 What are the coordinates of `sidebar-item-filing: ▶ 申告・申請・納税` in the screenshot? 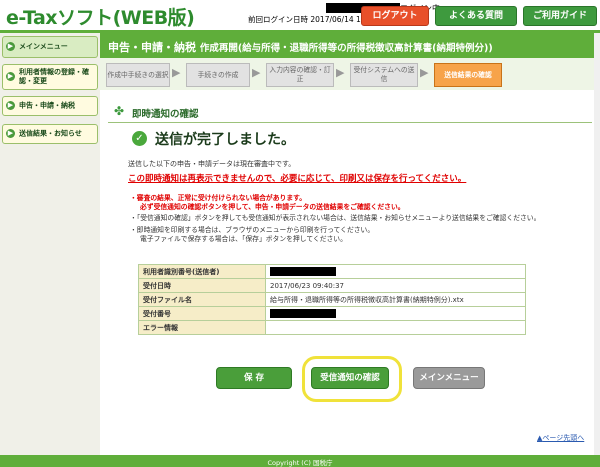 It's located at (50, 106).